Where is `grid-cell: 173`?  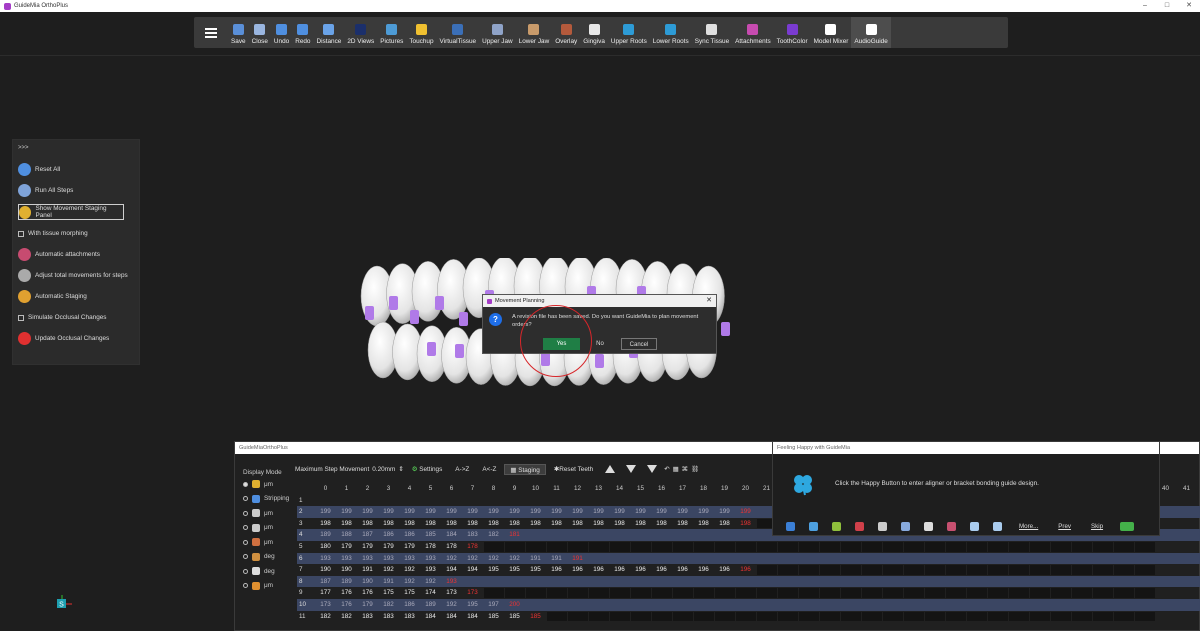 grid-cell: 173 is located at coordinates (325, 605).